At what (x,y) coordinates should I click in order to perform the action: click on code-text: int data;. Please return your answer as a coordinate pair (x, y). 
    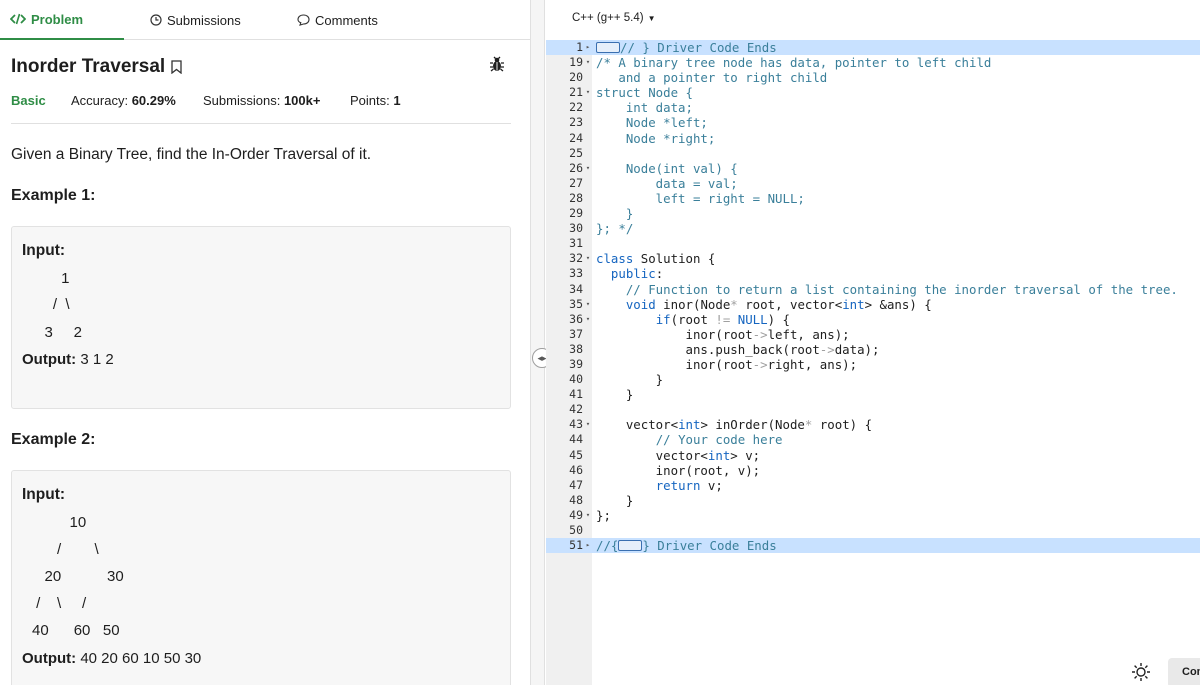
    Looking at the image, I should click on (644, 108).